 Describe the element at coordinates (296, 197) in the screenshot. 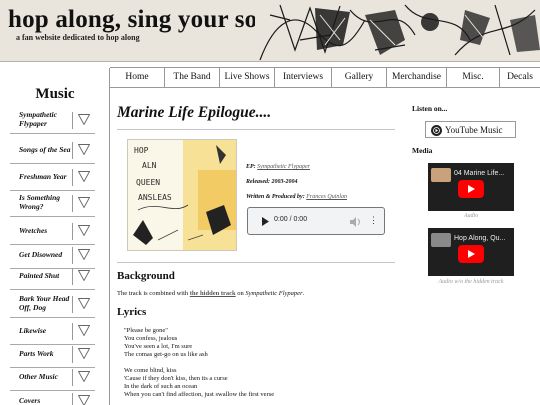

I see `written-info: Written & Produced by: Frances Quinlan` at that location.